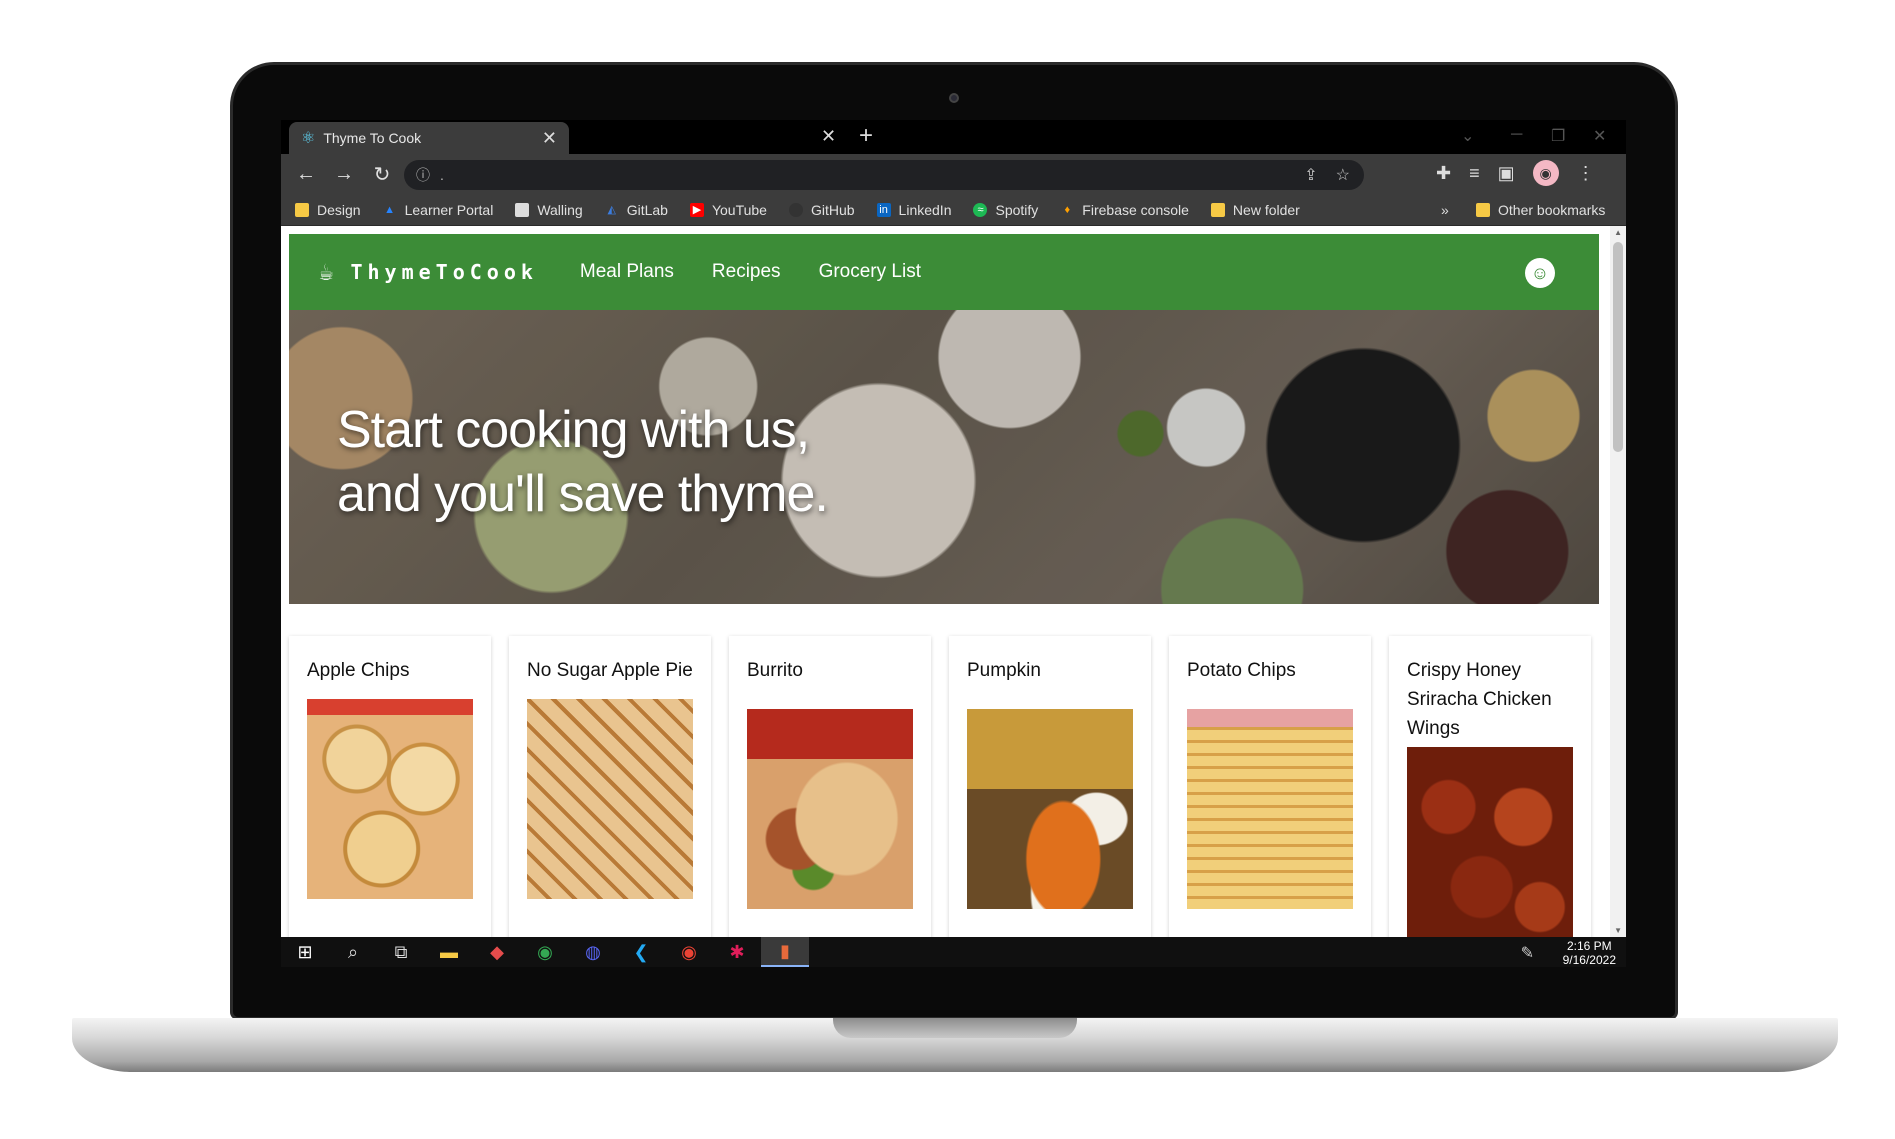 Image resolution: width=1895 pixels, height=1139 pixels. I want to click on media-control-icon: ≡, so click(1474, 173).